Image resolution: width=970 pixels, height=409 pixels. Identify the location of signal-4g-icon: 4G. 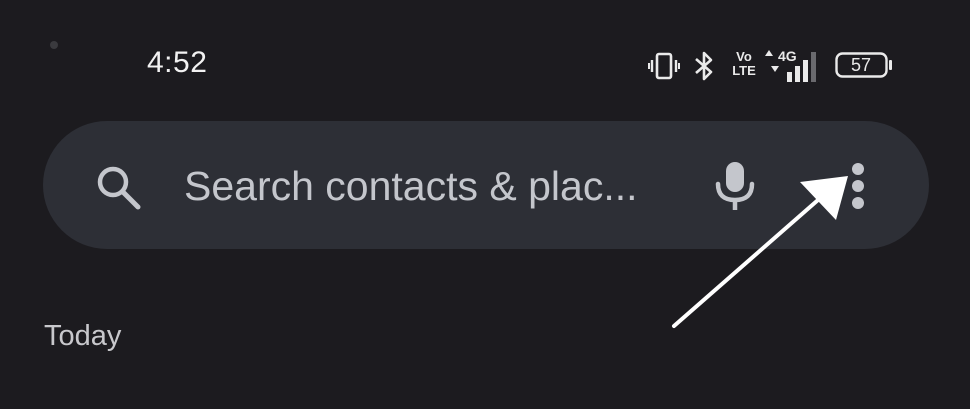
(794, 65).